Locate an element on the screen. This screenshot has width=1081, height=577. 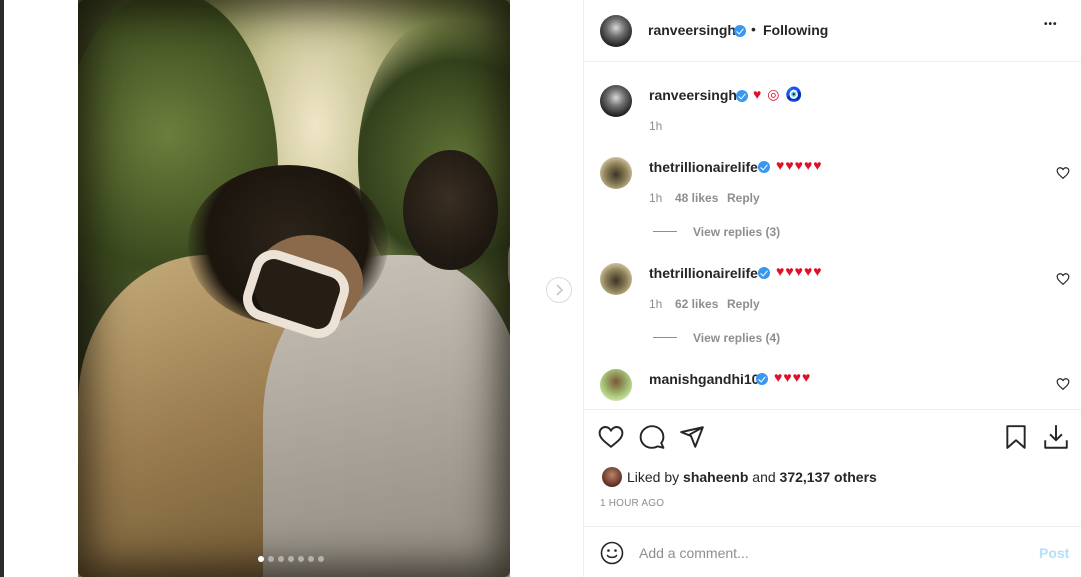
caption-time: 1h is located at coordinates (656, 126).